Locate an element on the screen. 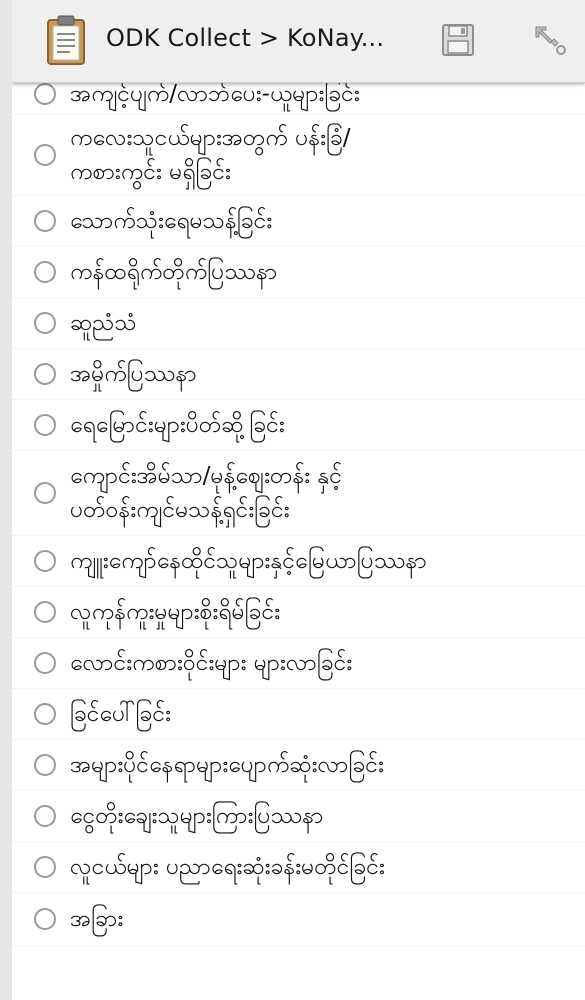 This screenshot has height=1000, width=585. save-icon is located at coordinates (458, 42).